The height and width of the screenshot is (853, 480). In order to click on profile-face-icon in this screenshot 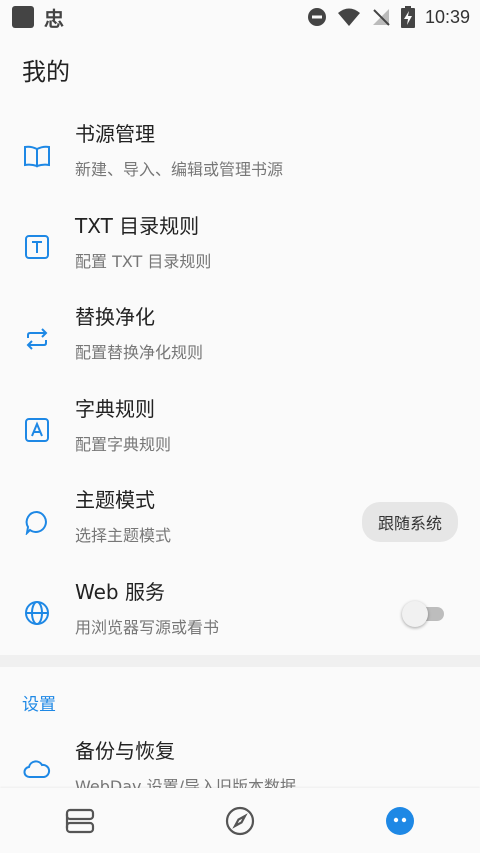, I will do `click(400, 820)`.